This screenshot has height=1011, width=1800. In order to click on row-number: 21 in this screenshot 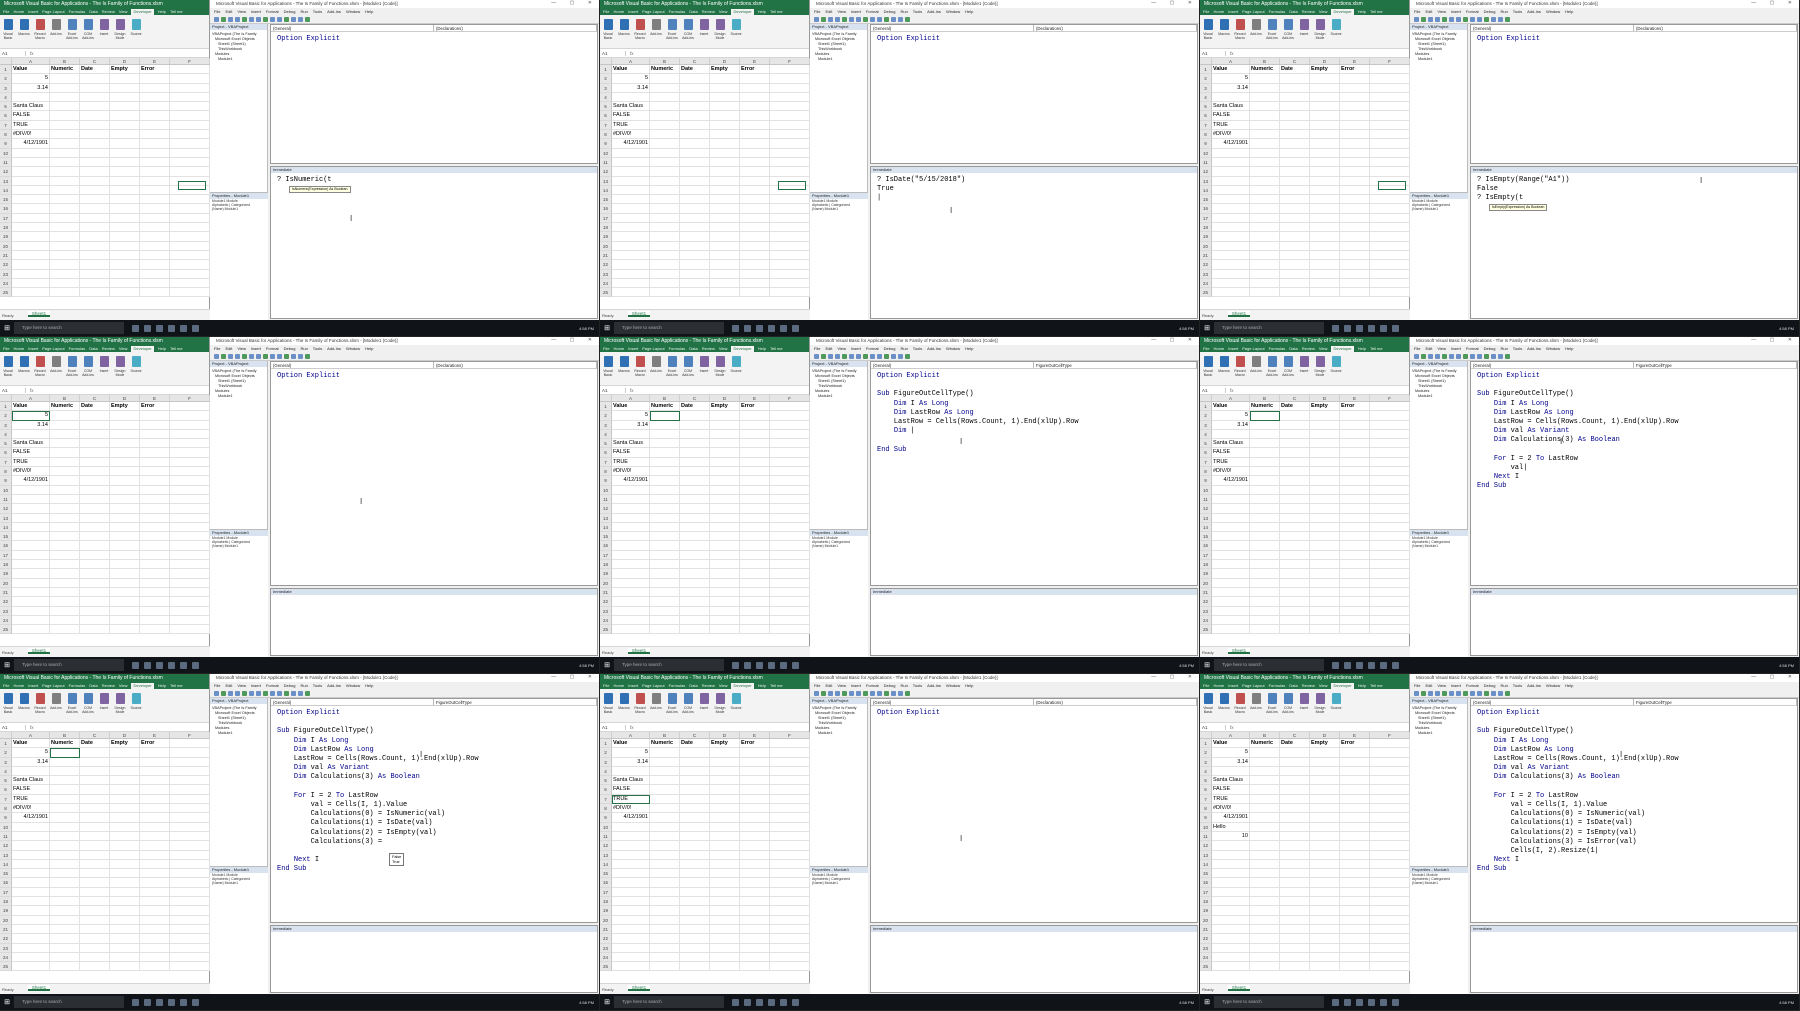, I will do `click(6, 255)`.